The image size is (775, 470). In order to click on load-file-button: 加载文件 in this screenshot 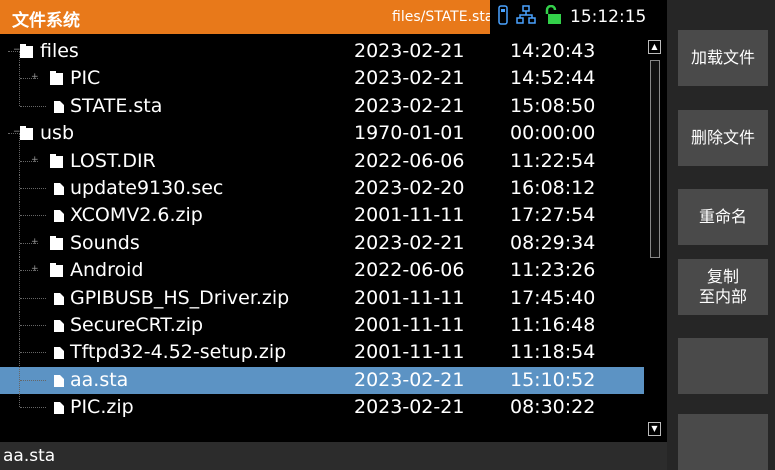, I will do `click(723, 58)`.